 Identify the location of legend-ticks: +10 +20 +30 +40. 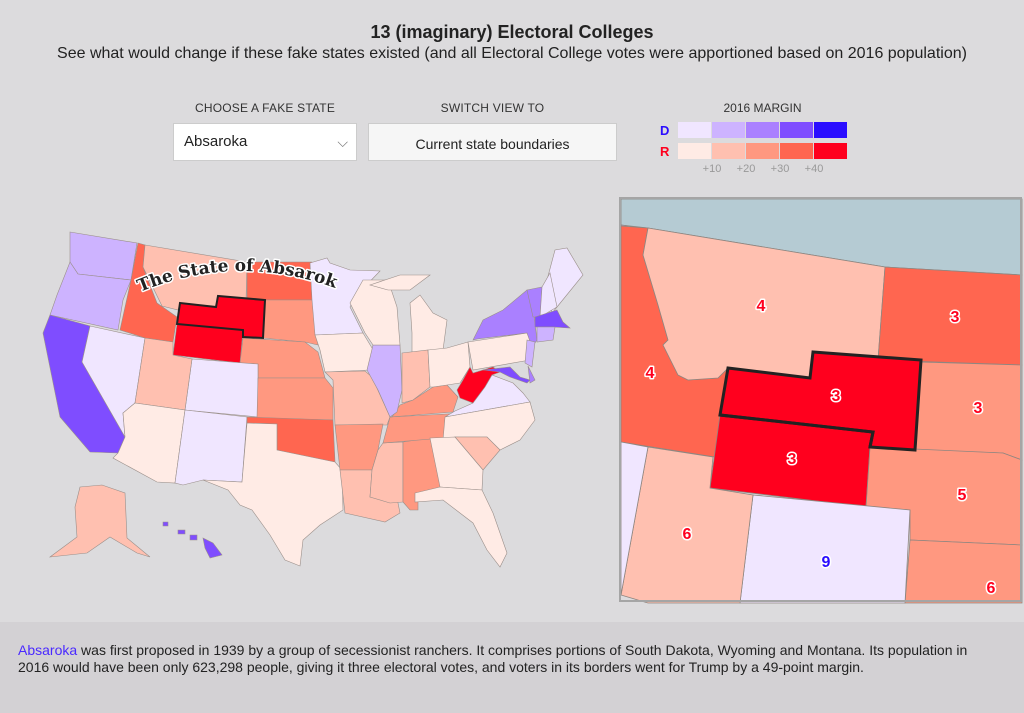
(762, 170).